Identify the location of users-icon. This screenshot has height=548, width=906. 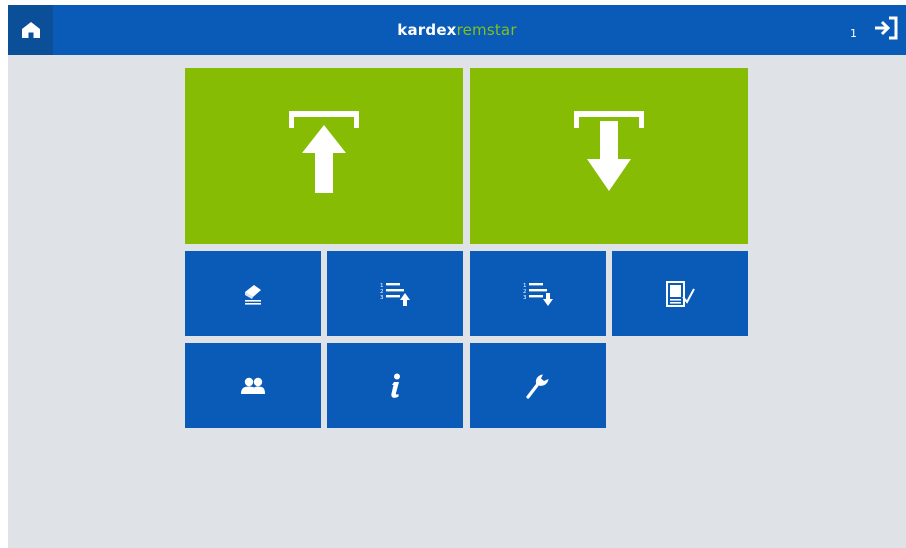
(253, 385).